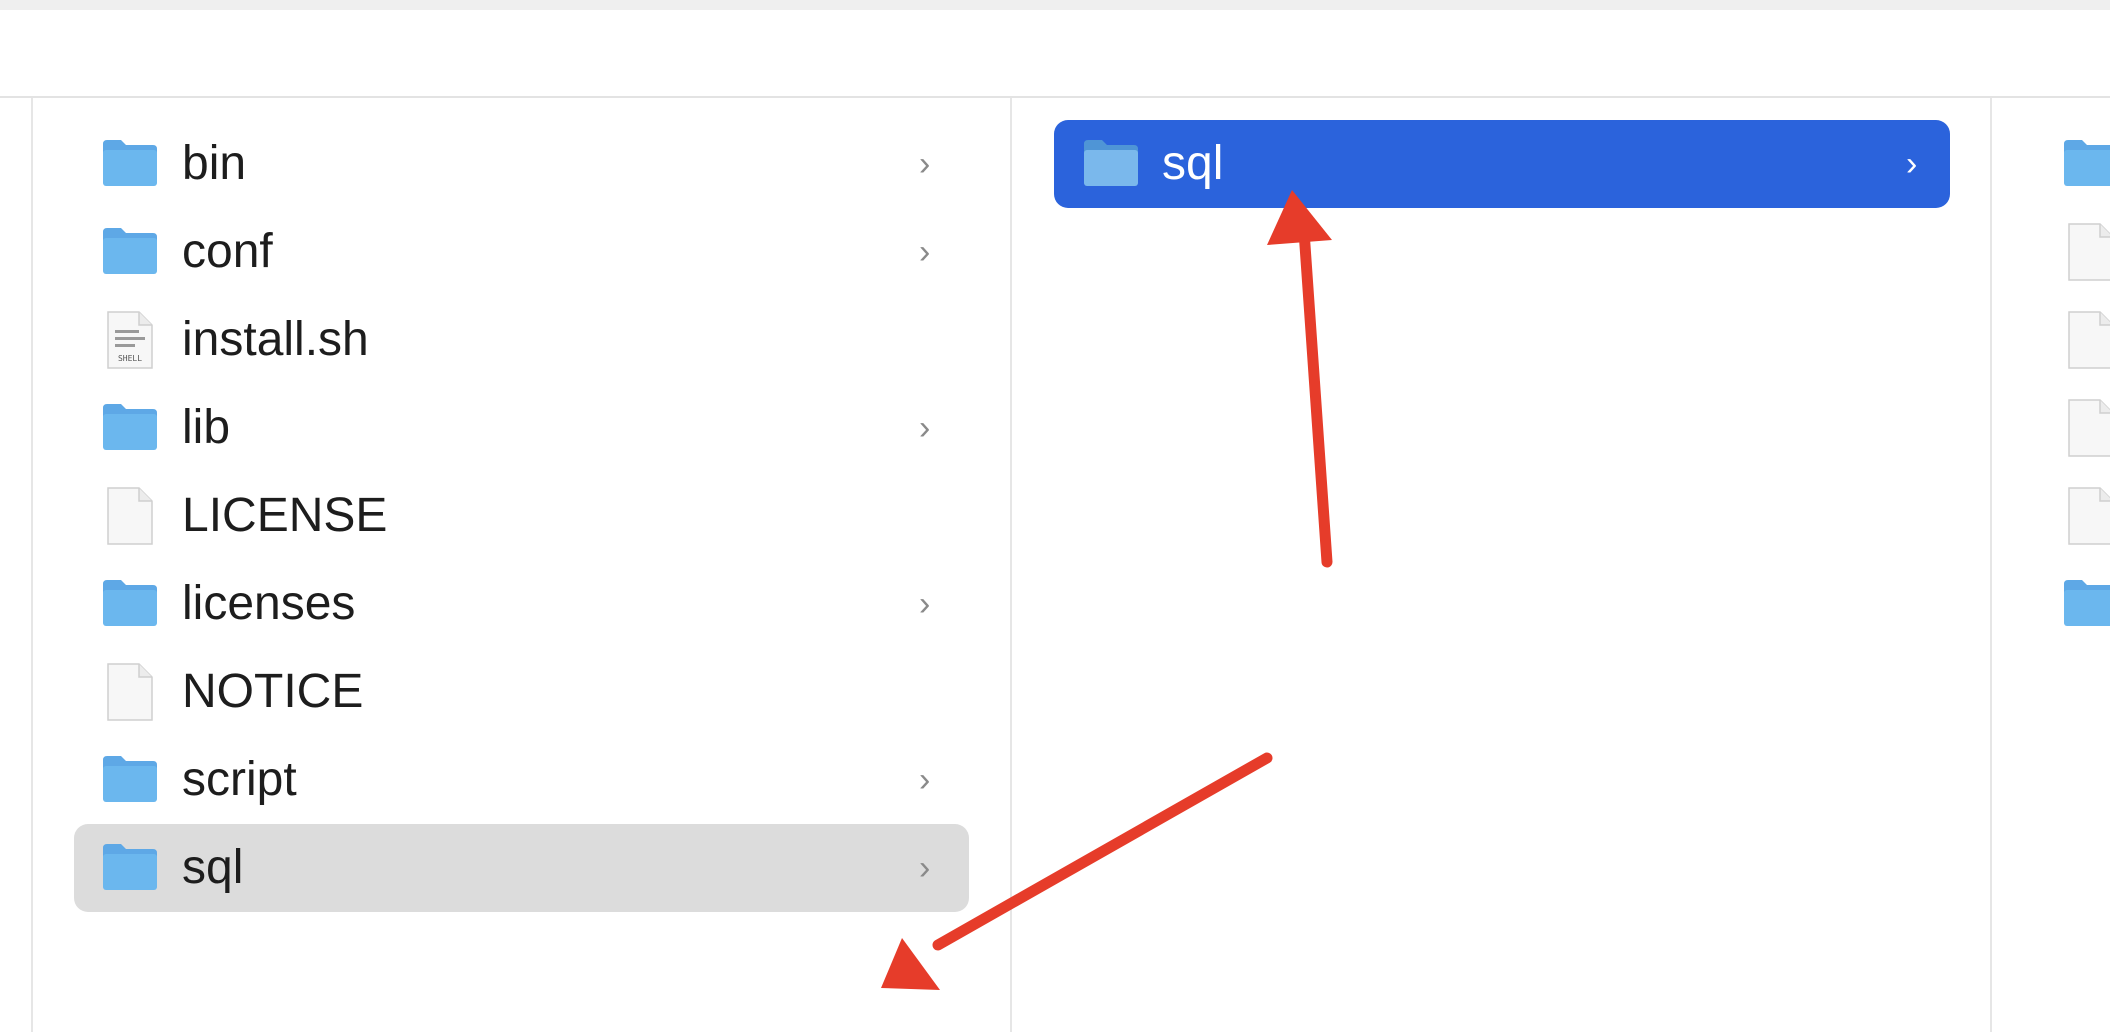  Describe the element at coordinates (1055, 54) in the screenshot. I see `finder-toolbar` at that location.